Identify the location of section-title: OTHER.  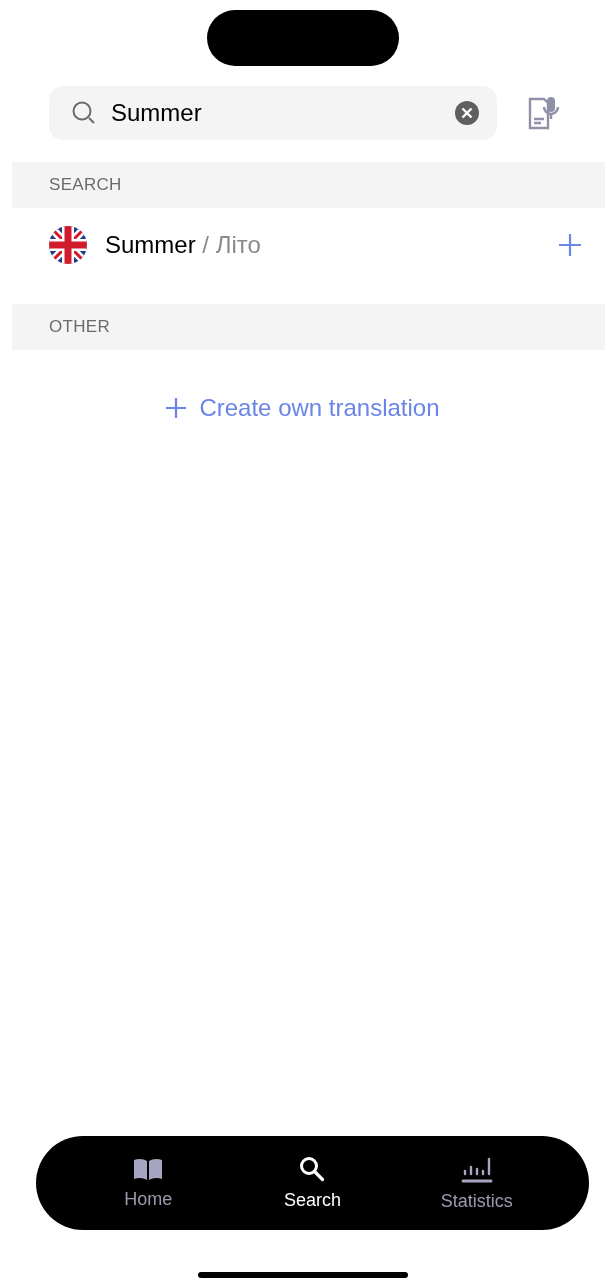
(79, 327).